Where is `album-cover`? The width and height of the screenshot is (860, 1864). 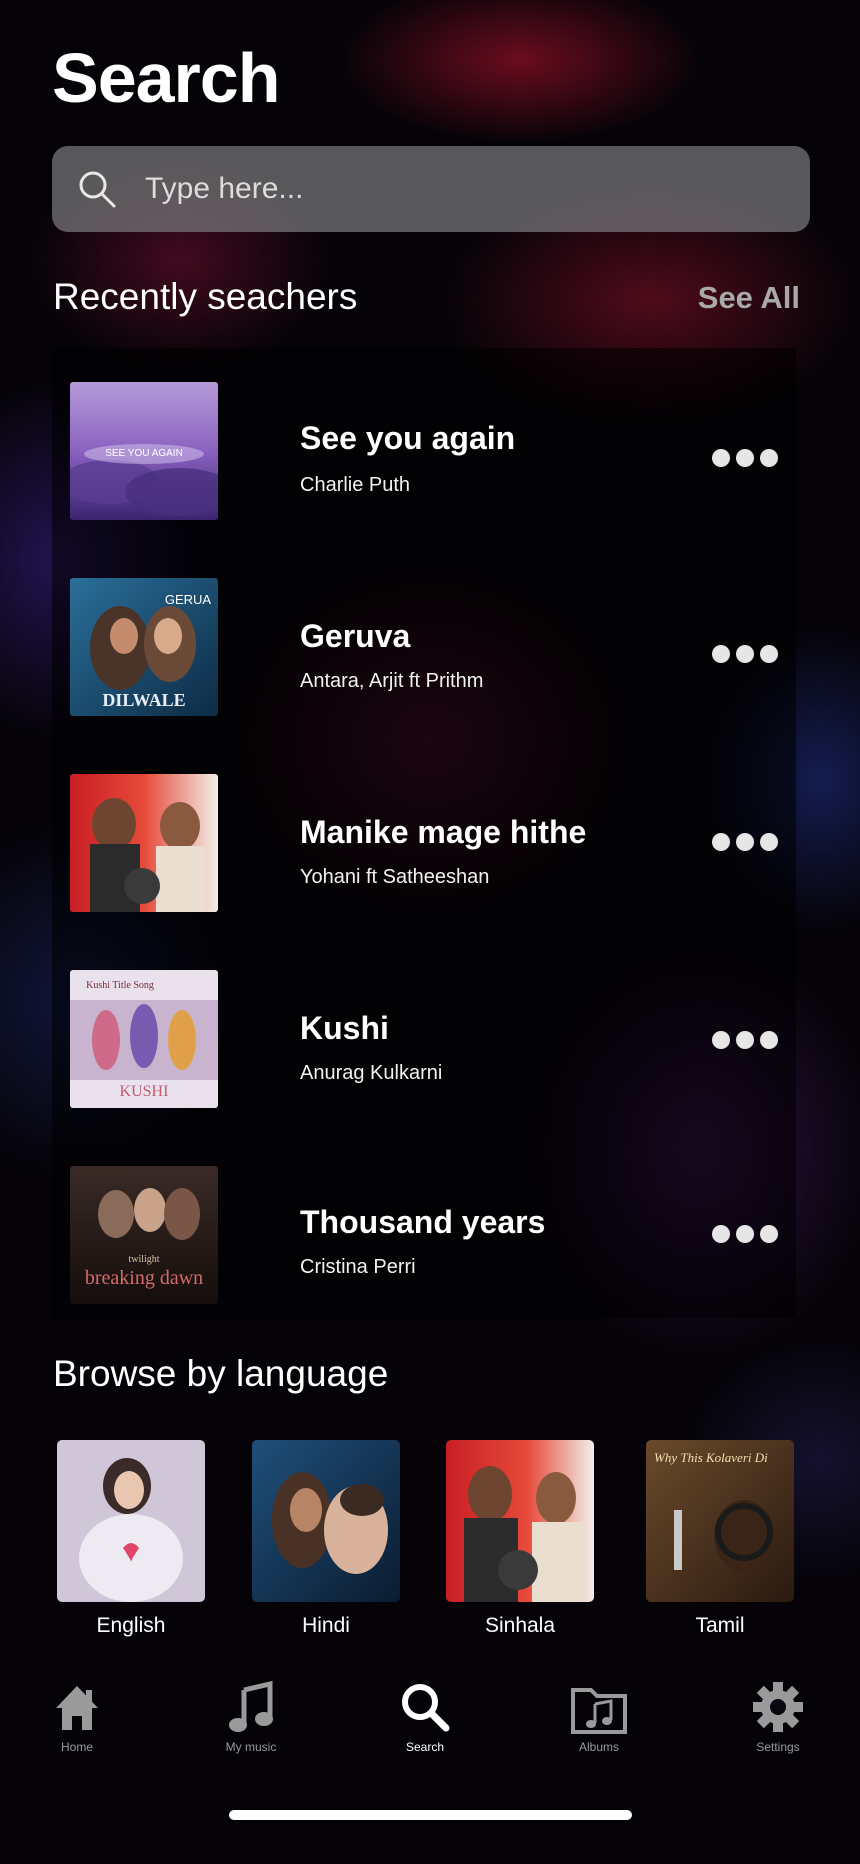
album-cover is located at coordinates (144, 843).